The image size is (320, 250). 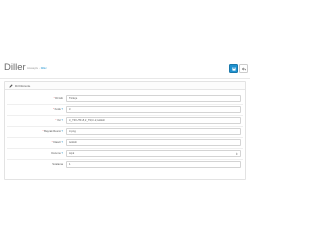 I want to click on field-label: *Dil Adı, so click(x=58, y=98).